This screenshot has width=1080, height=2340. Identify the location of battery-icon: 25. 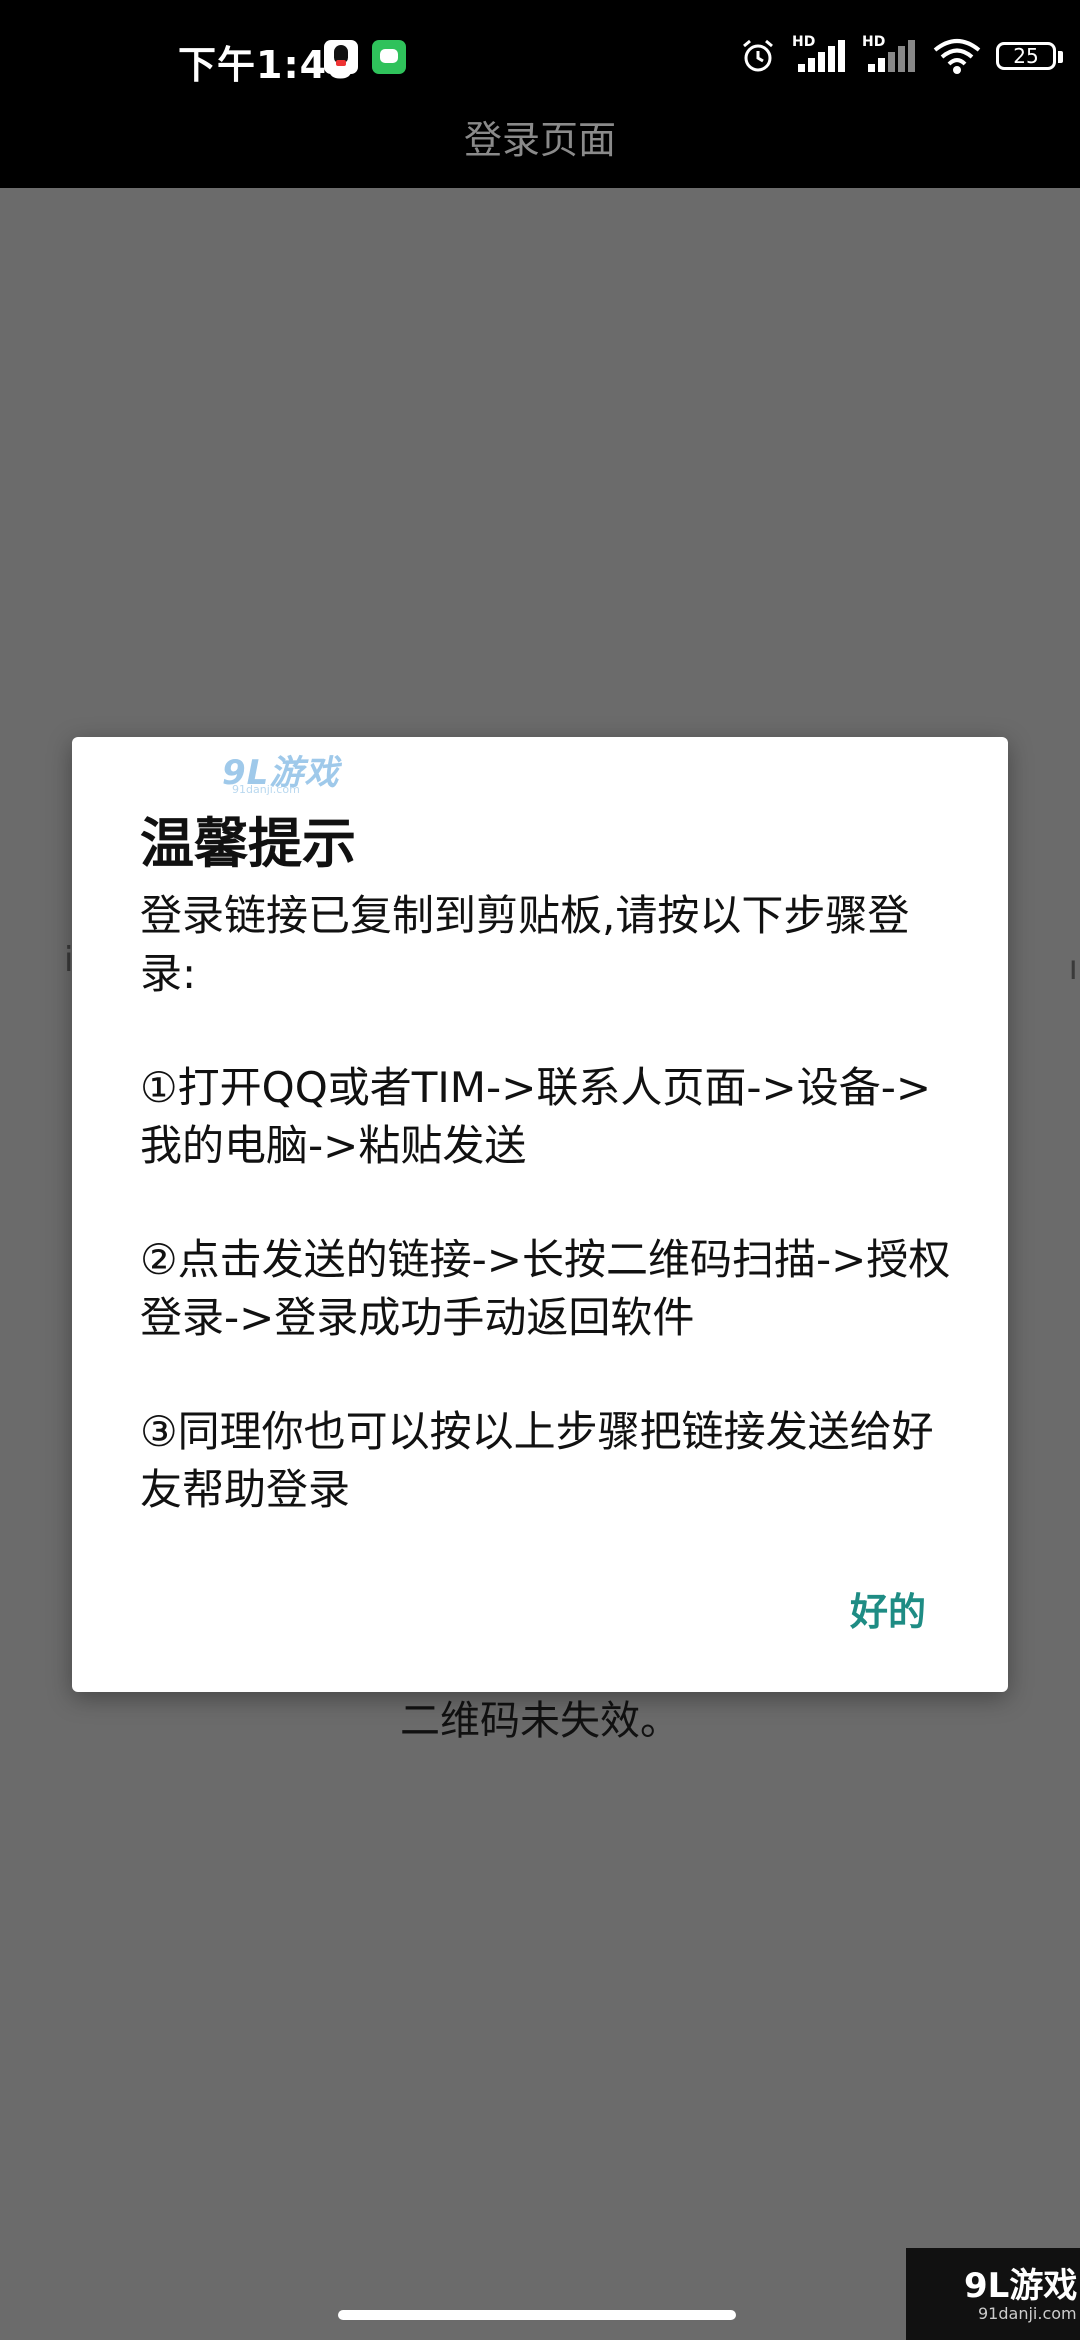
(1026, 56).